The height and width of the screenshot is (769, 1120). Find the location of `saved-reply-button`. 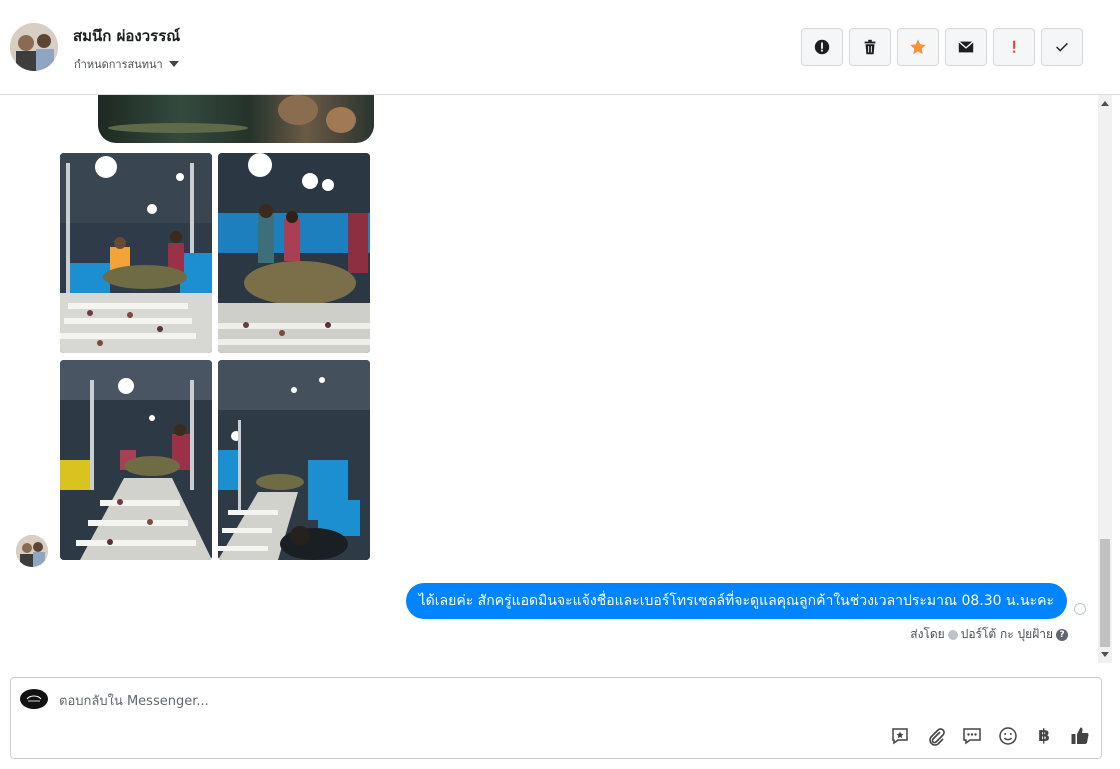

saved-reply-button is located at coordinates (900, 736).